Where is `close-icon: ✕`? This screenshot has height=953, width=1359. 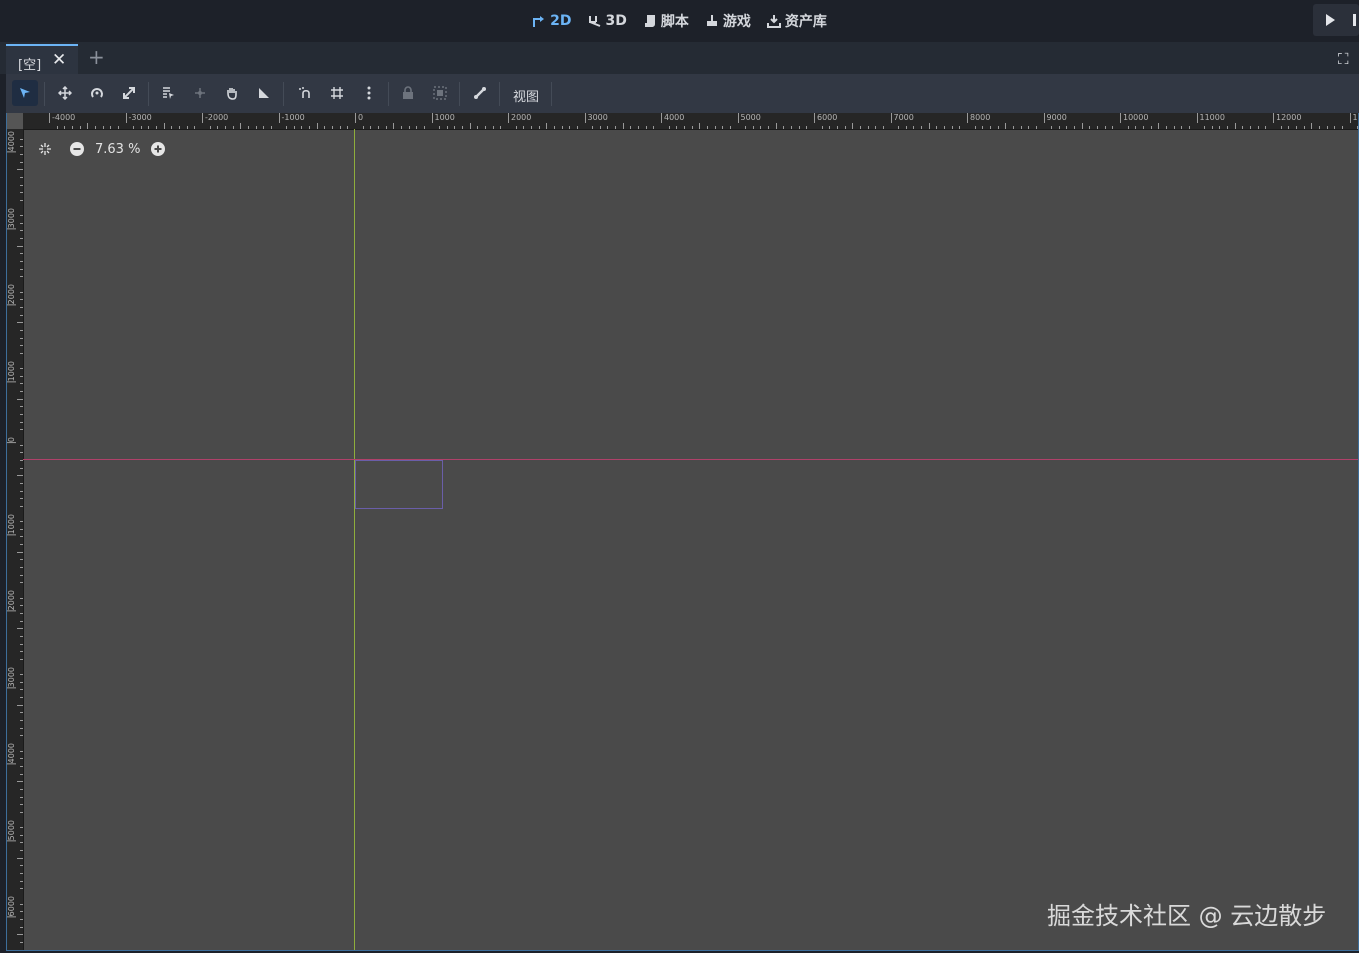
close-icon: ✕ is located at coordinates (59, 60).